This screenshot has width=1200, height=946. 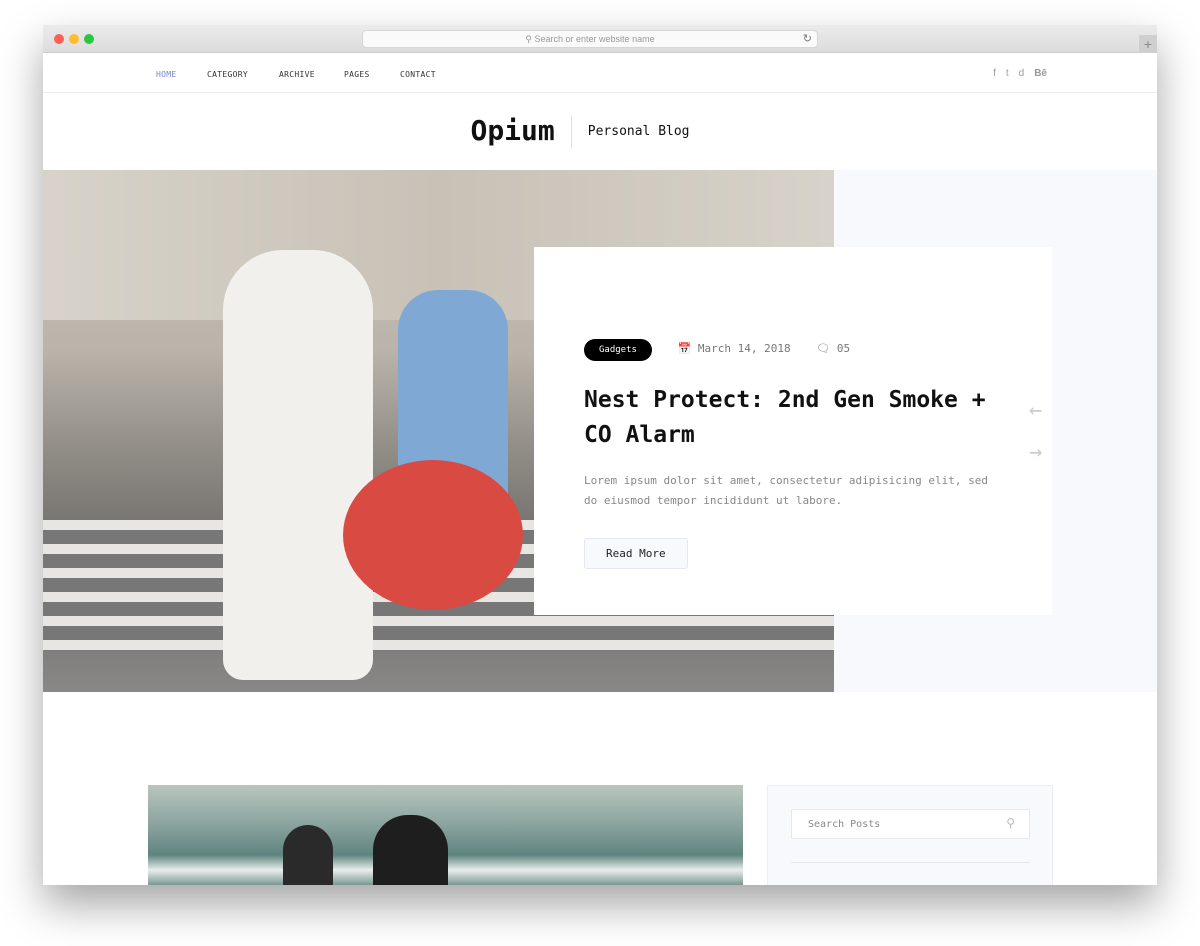 I want to click on site-tagline: Personal Blog, so click(x=638, y=131).